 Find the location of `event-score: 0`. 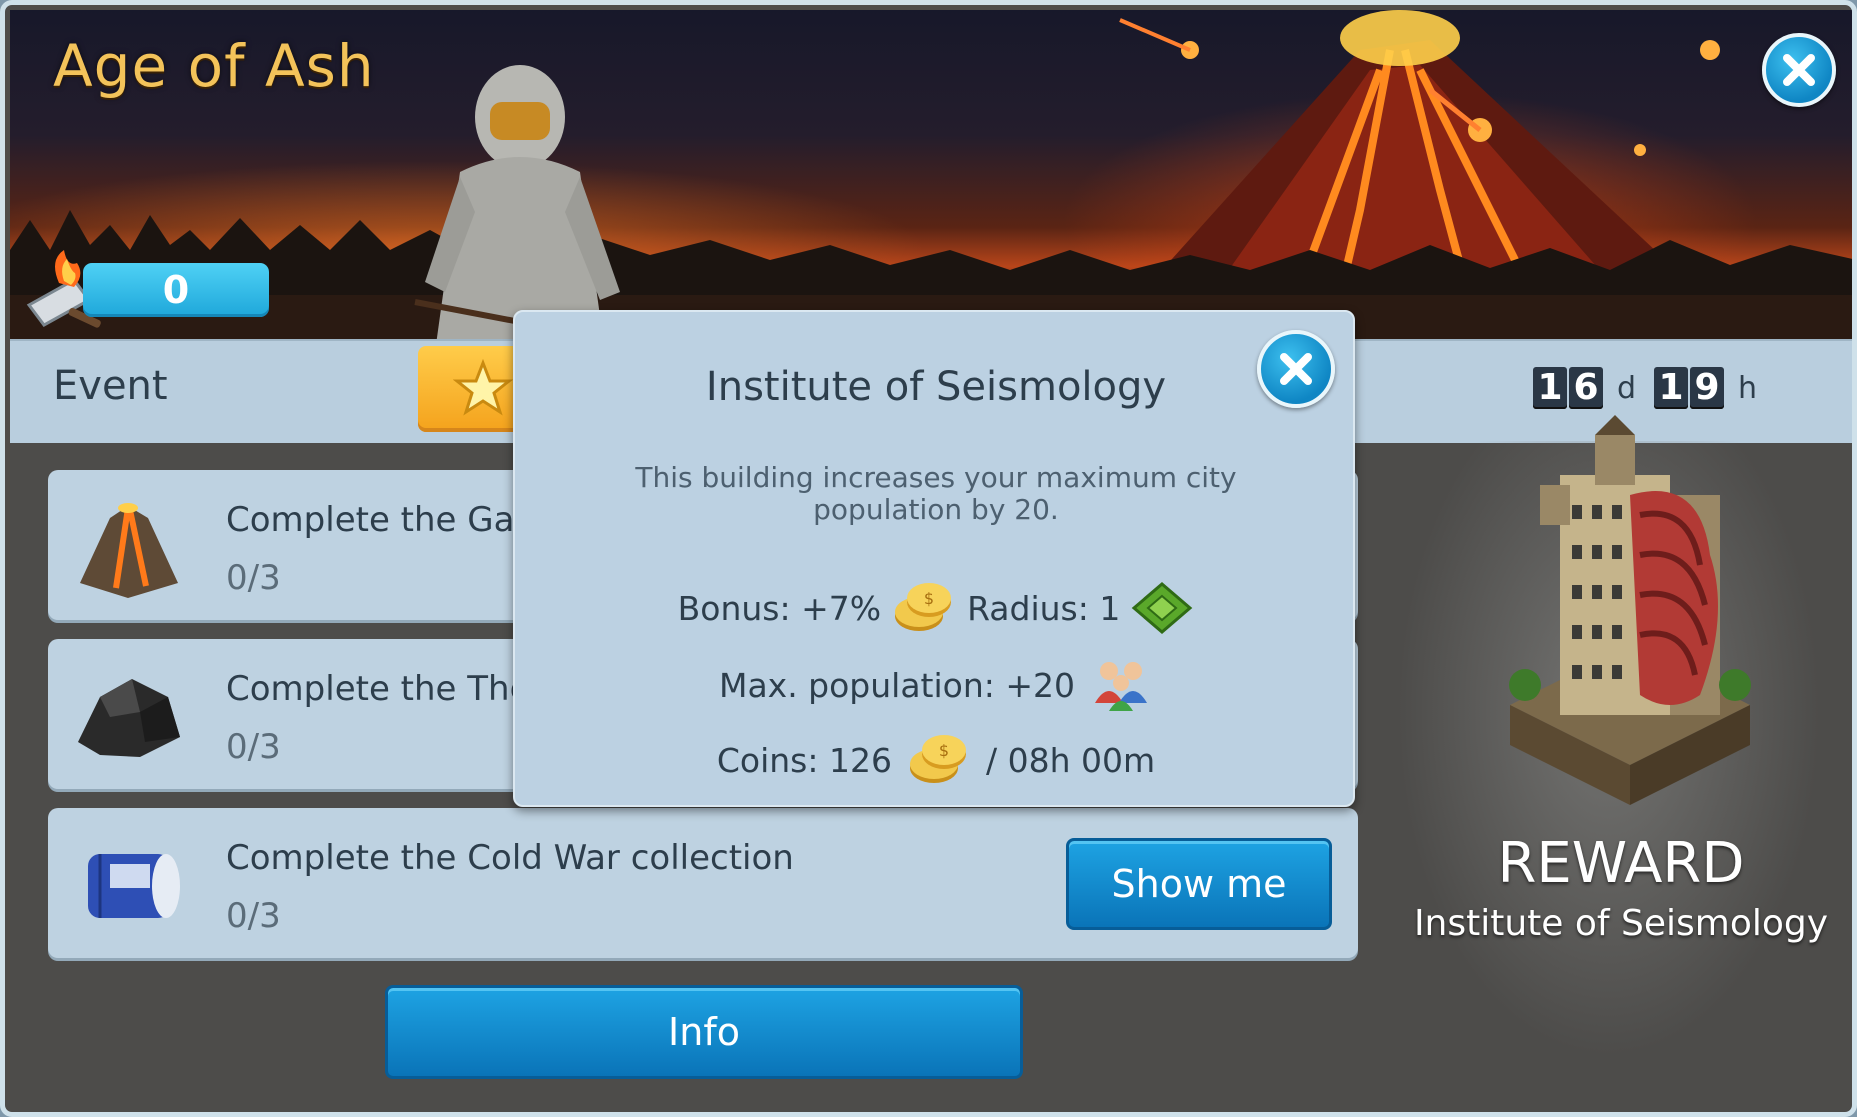

event-score: 0 is located at coordinates (176, 290).